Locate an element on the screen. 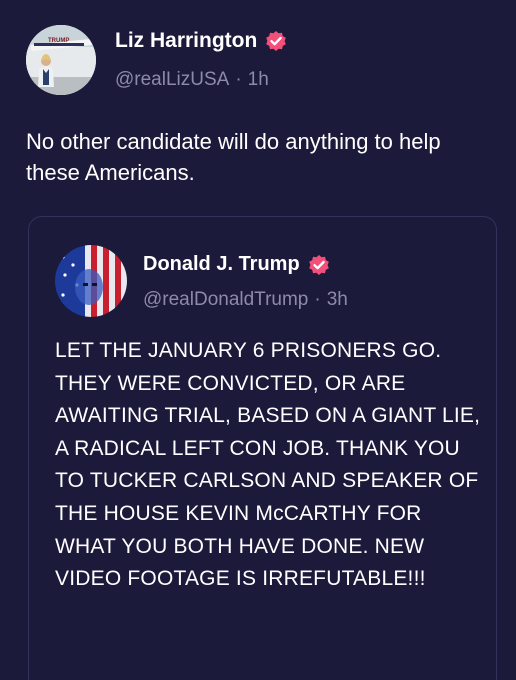 This screenshot has width=516, height=680. author-avatar: TRUMP is located at coordinates (61, 60).